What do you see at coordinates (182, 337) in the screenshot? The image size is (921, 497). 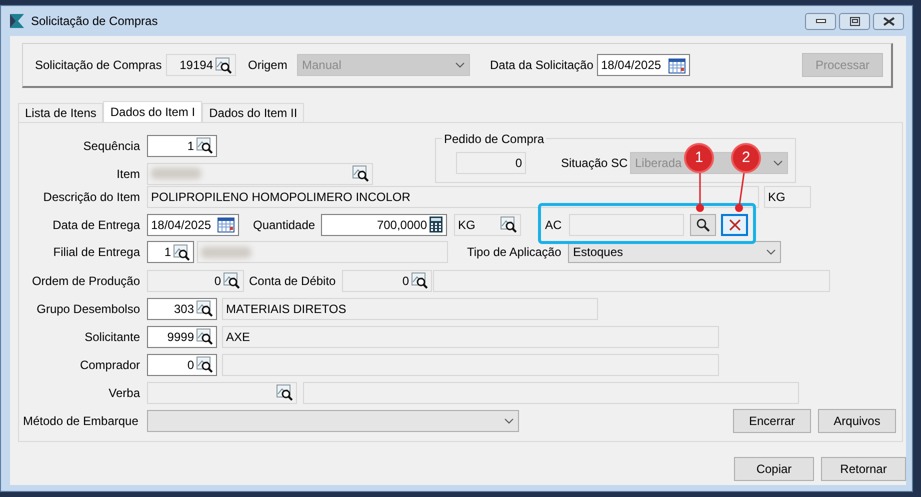 I see `input-field: 9999` at bounding box center [182, 337].